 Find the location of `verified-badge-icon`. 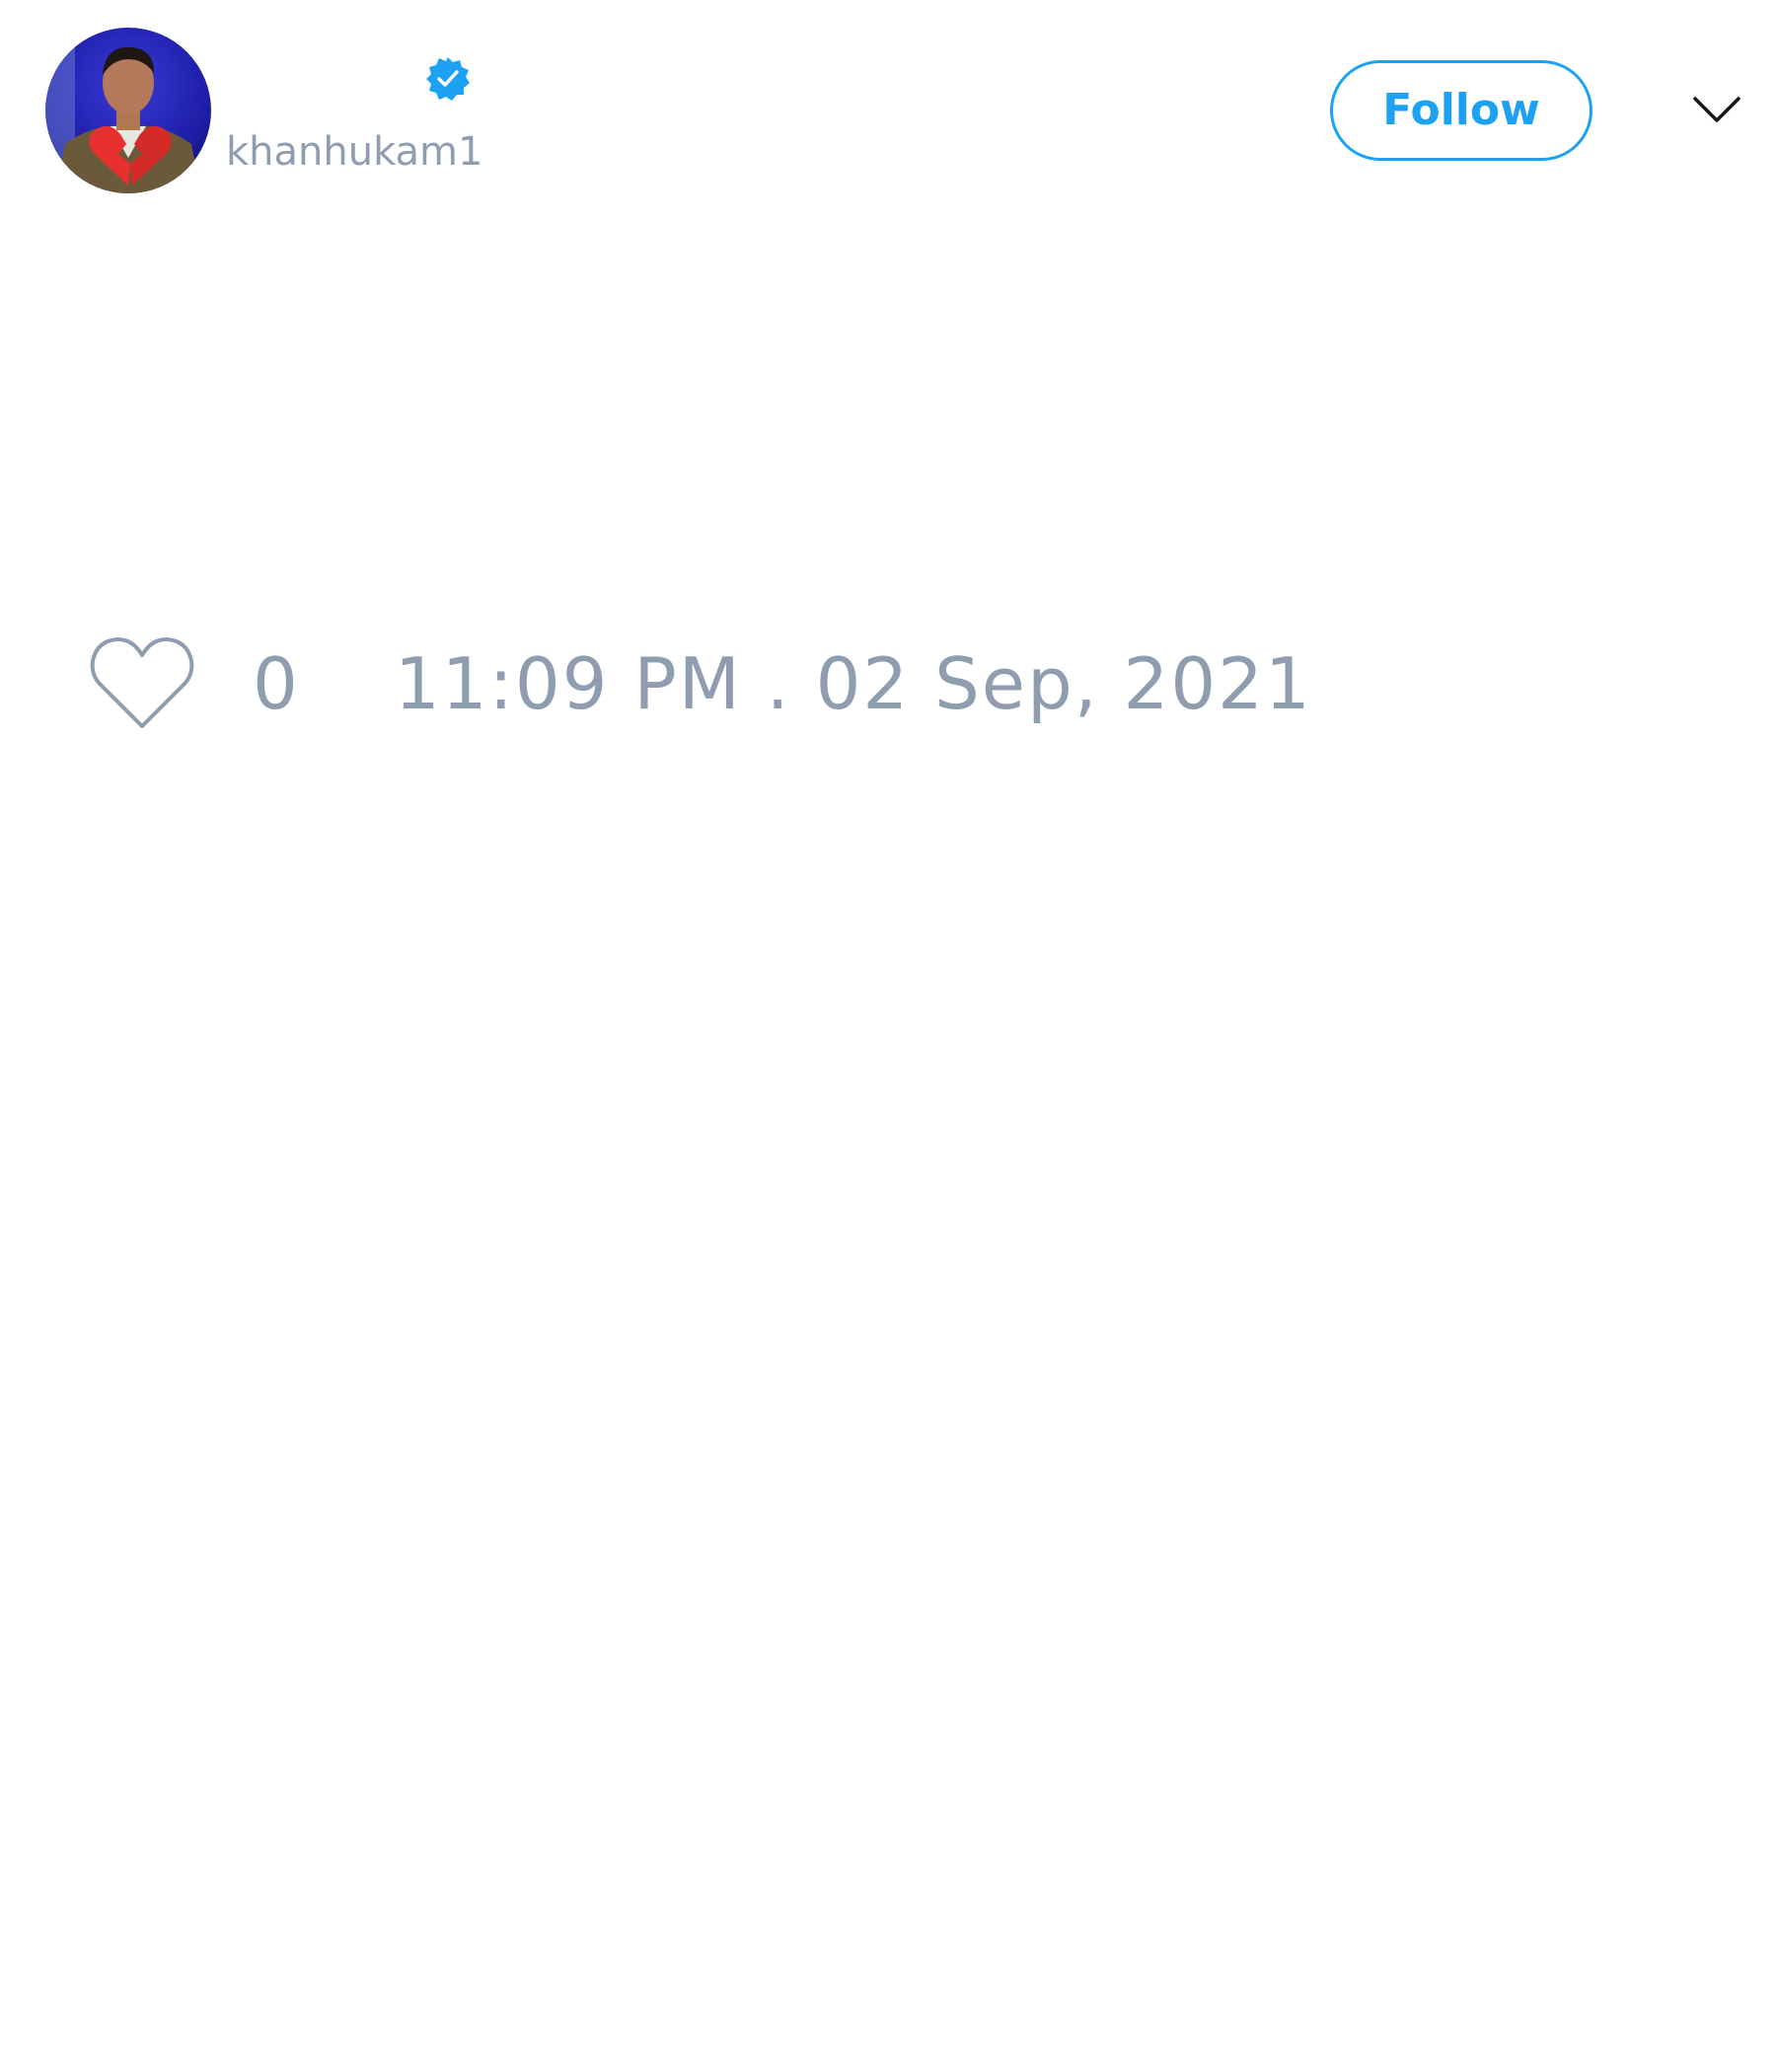

verified-badge-icon is located at coordinates (448, 79).